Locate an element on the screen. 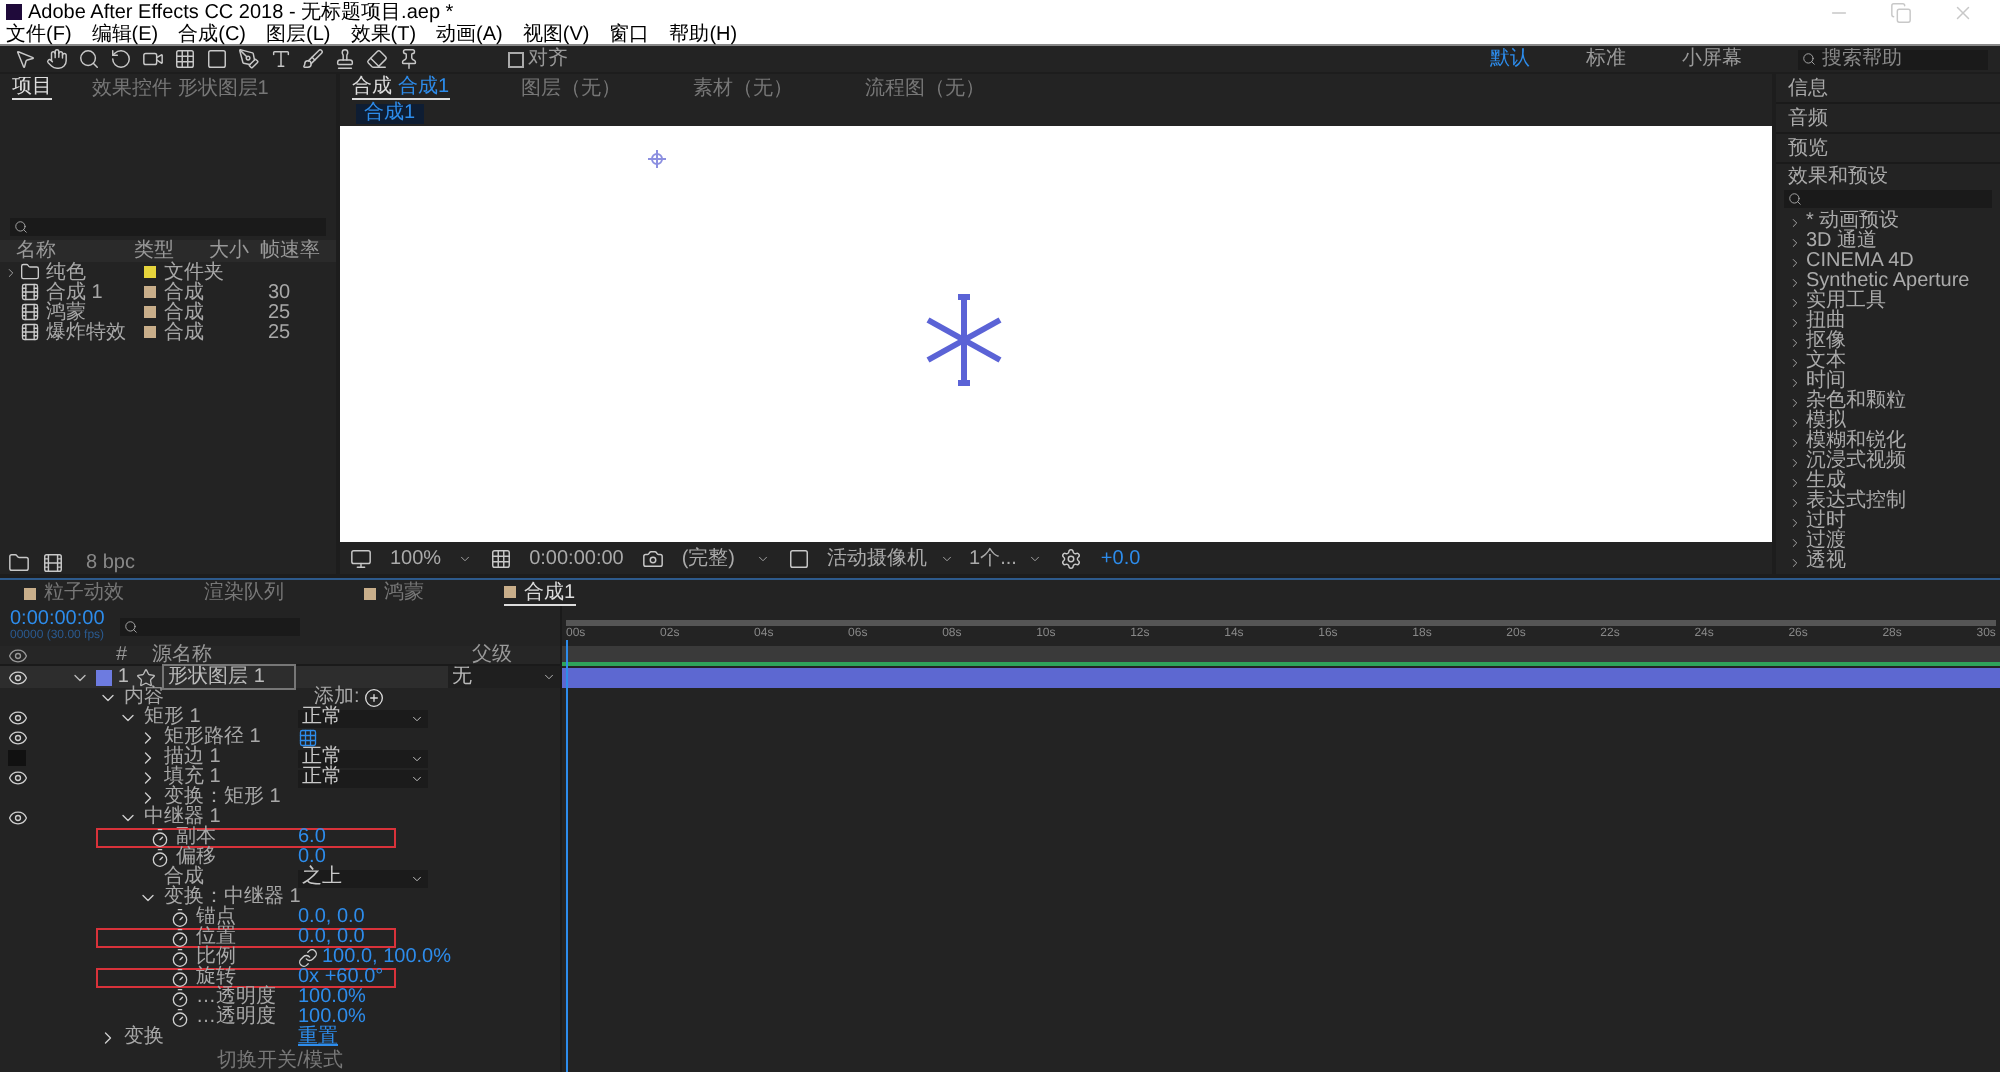  type-tool is located at coordinates (281, 59).